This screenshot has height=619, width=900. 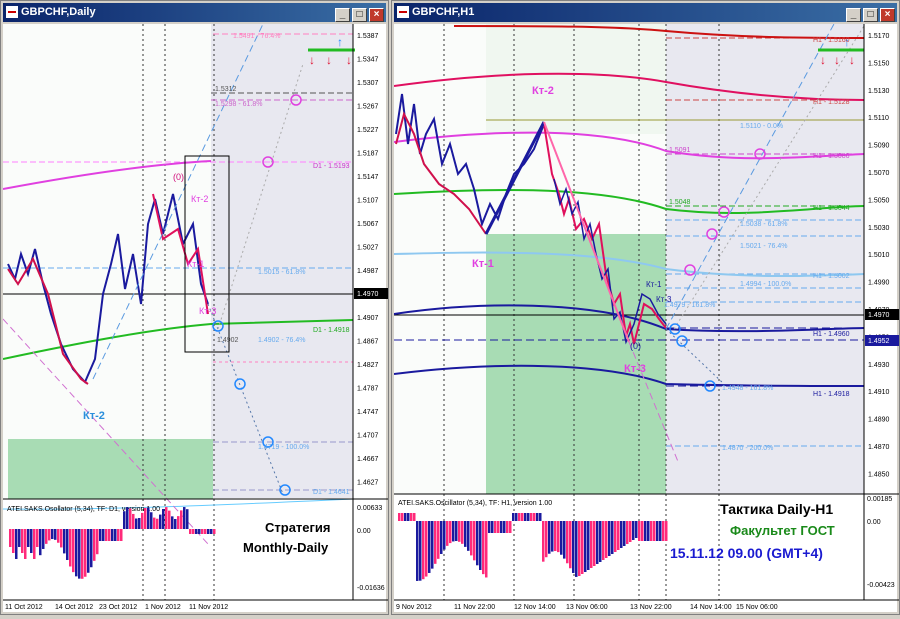 I want to click on level-label: 1.5038 - 61.8%, so click(x=763, y=224).